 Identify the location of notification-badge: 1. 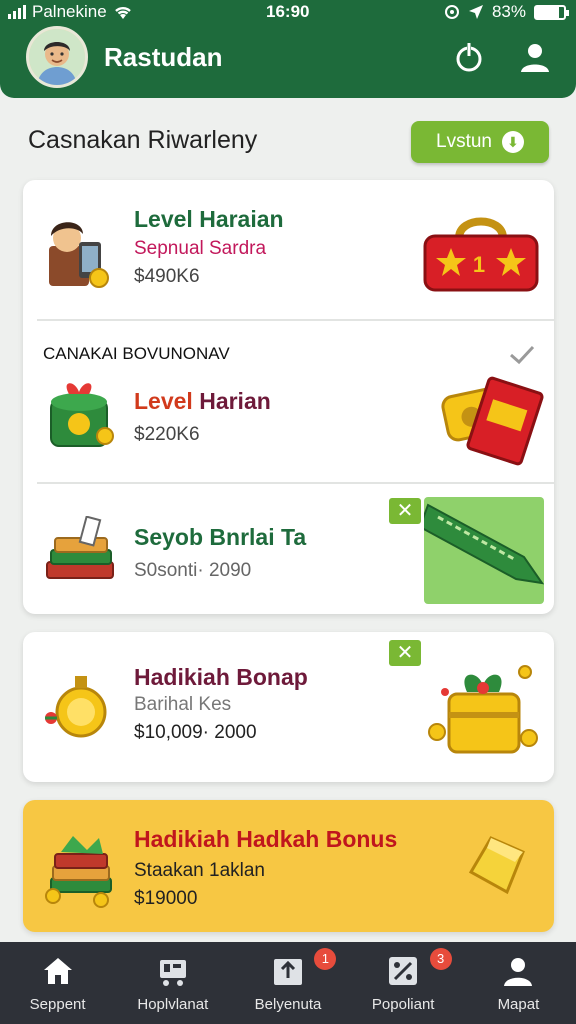
(325, 959).